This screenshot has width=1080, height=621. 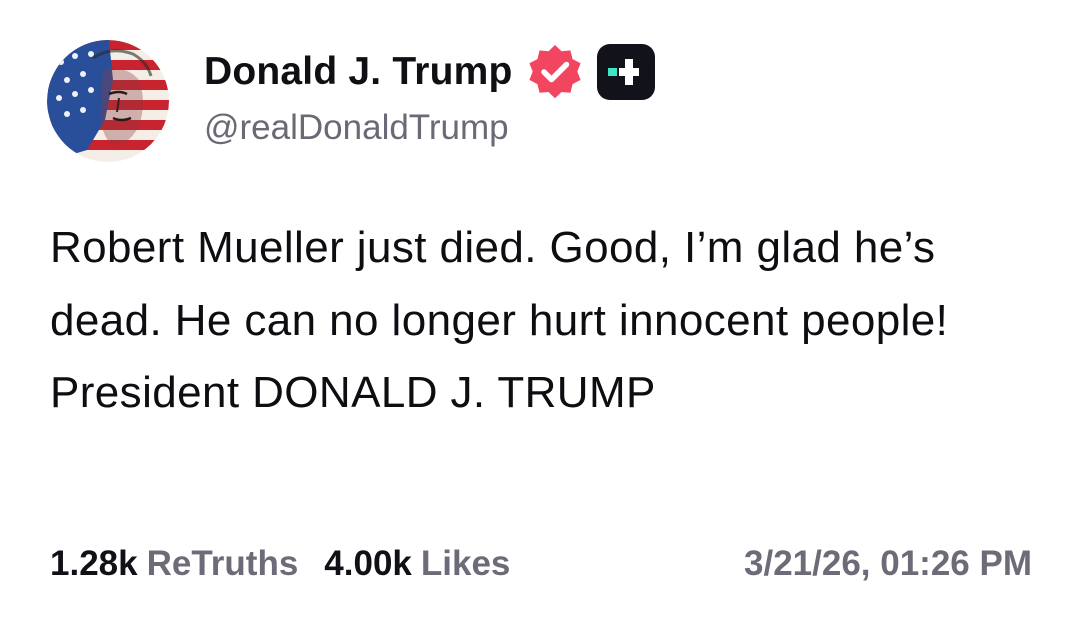 What do you see at coordinates (465, 563) in the screenshot?
I see `likes-label: Likes` at bounding box center [465, 563].